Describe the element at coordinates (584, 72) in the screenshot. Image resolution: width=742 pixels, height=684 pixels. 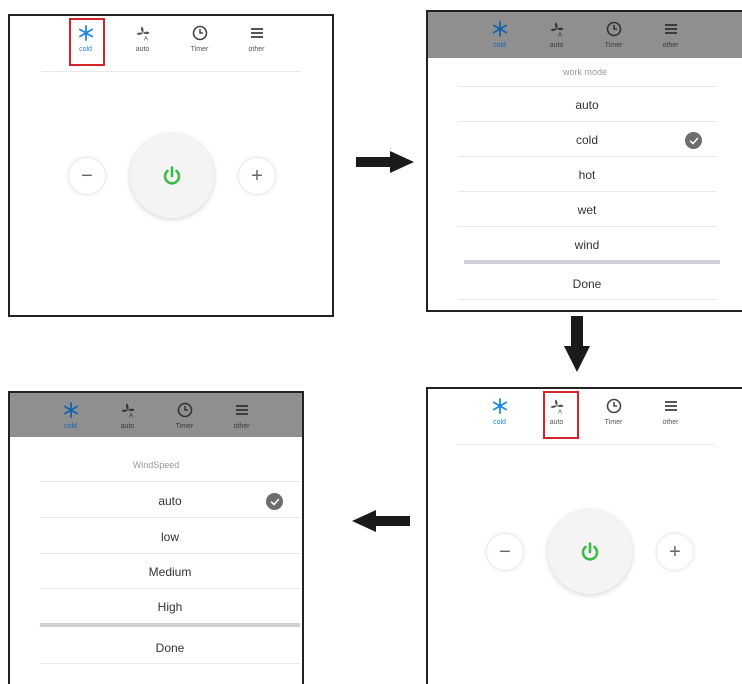
I see `sheet-title: work mode` at that location.